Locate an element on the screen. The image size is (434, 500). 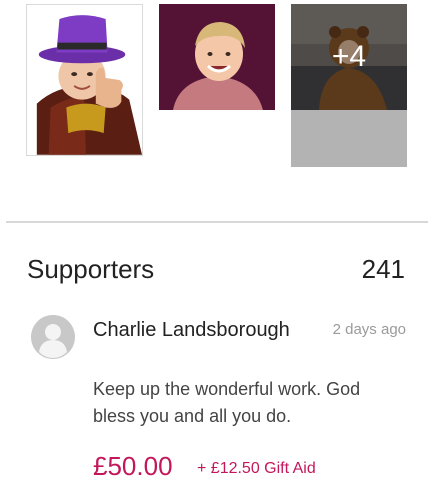
photo-top-hat-boy is located at coordinates (84, 80).